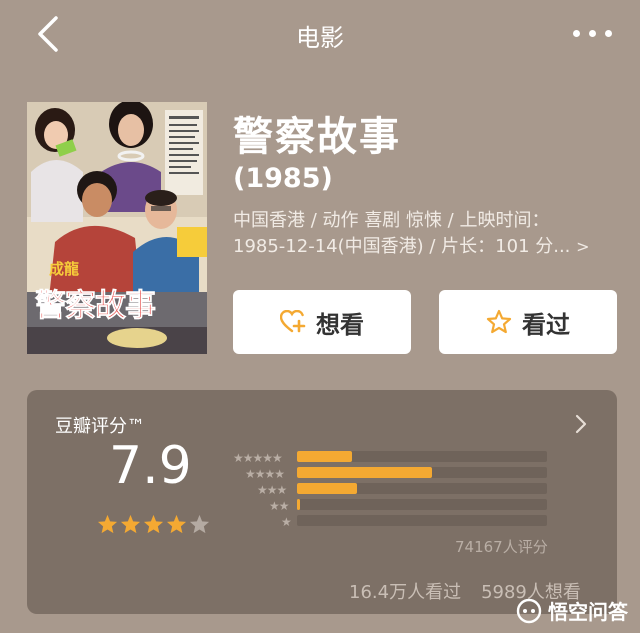  What do you see at coordinates (499, 321) in the screenshot?
I see `star-outline-icon` at bounding box center [499, 321].